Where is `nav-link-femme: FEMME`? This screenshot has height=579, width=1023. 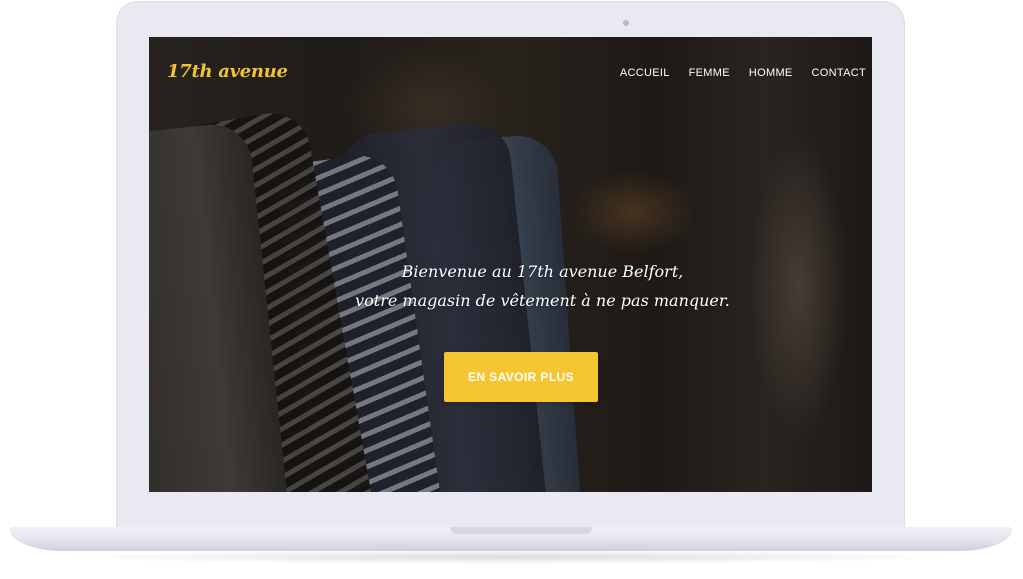
nav-link-femme: FEMME is located at coordinates (709, 73).